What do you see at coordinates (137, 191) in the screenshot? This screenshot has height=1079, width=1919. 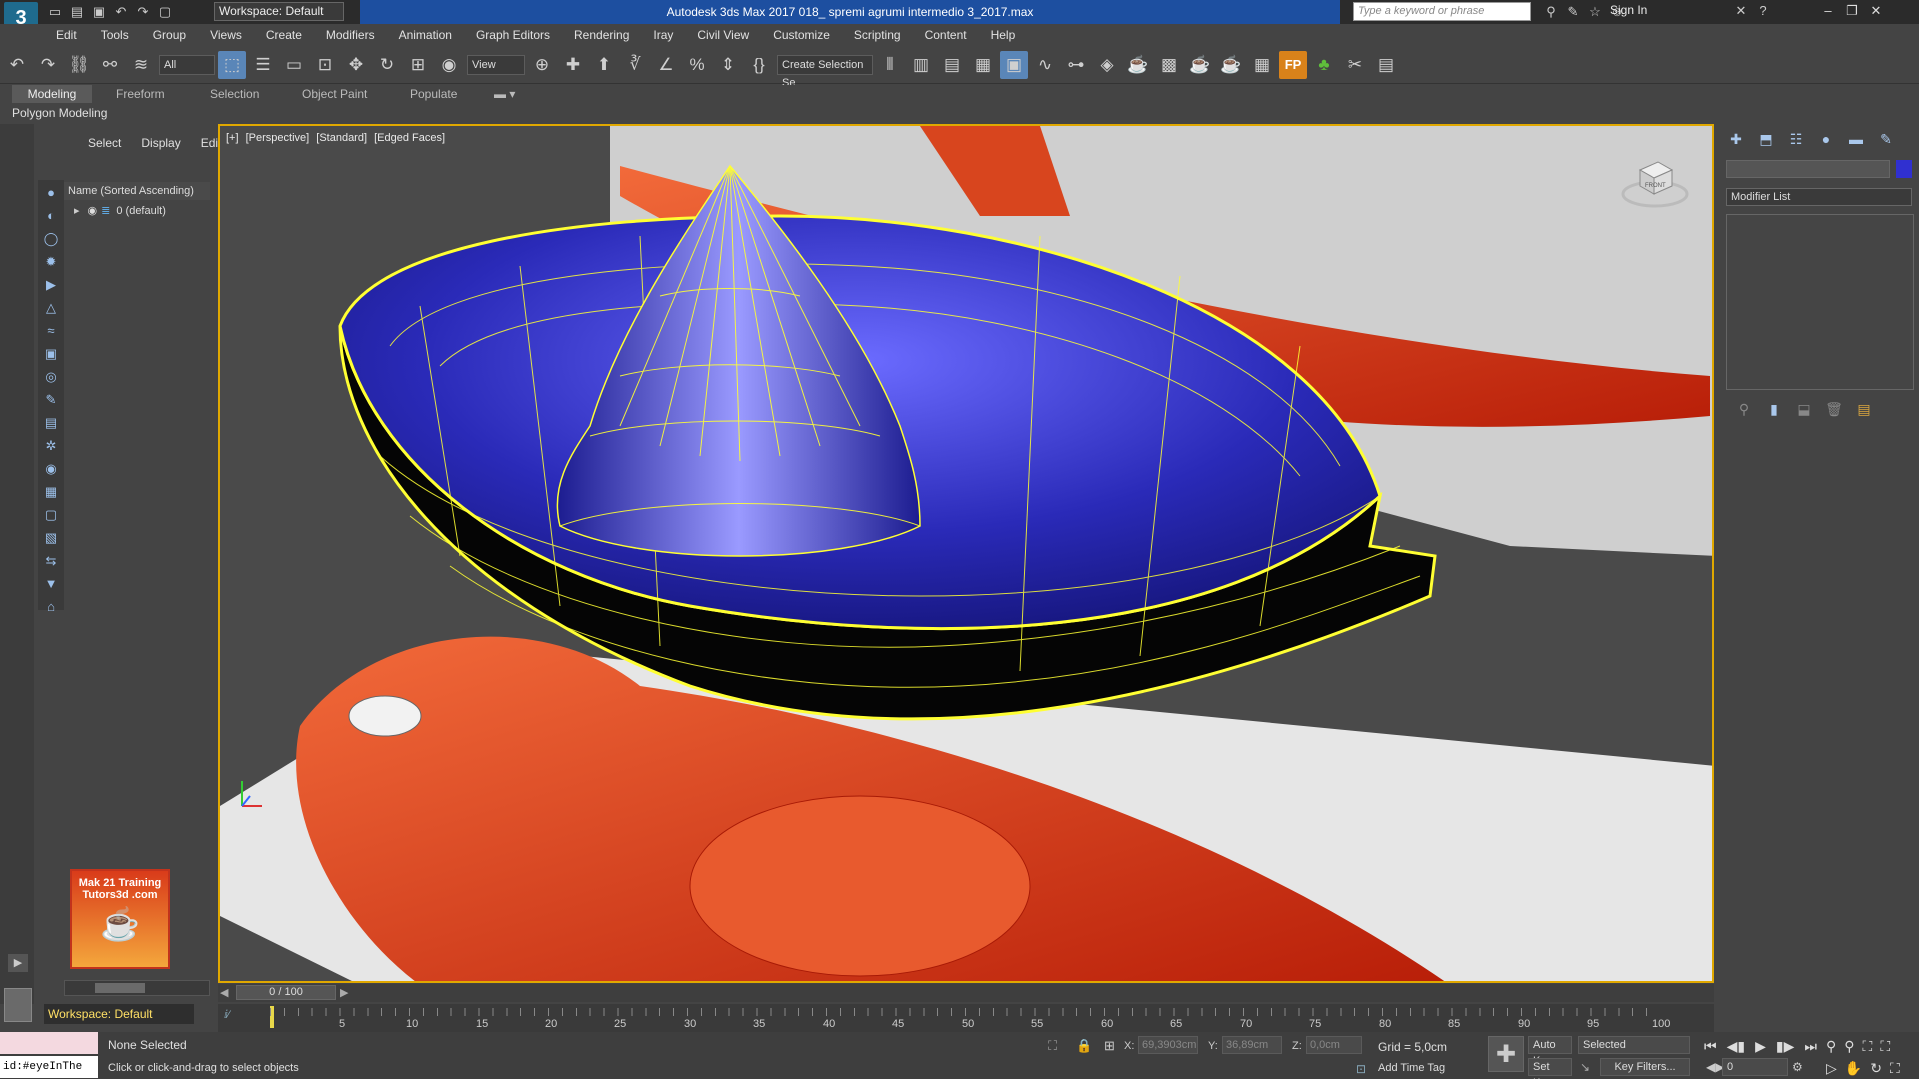 I see `explorer-column-header: Name (Sorted Ascending)` at bounding box center [137, 191].